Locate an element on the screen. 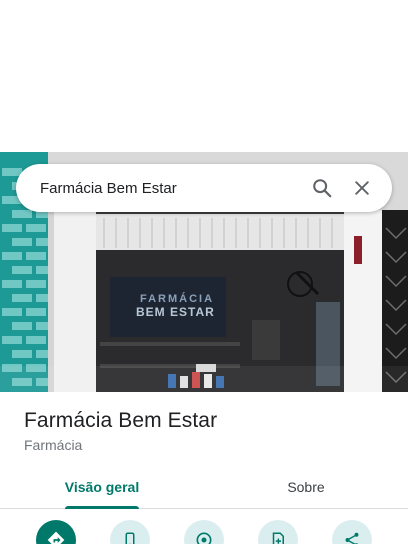  share-button is located at coordinates (352, 532).